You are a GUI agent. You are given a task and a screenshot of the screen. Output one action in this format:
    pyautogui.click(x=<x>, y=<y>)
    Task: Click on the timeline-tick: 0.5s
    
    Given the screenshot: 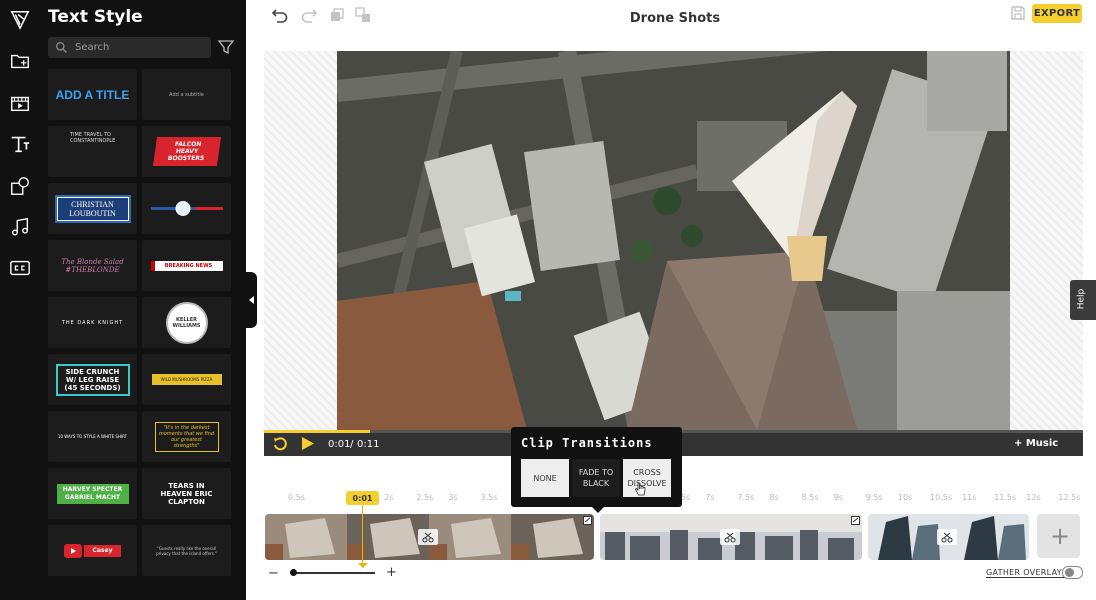 What is the action you would take?
    pyautogui.click(x=296, y=497)
    